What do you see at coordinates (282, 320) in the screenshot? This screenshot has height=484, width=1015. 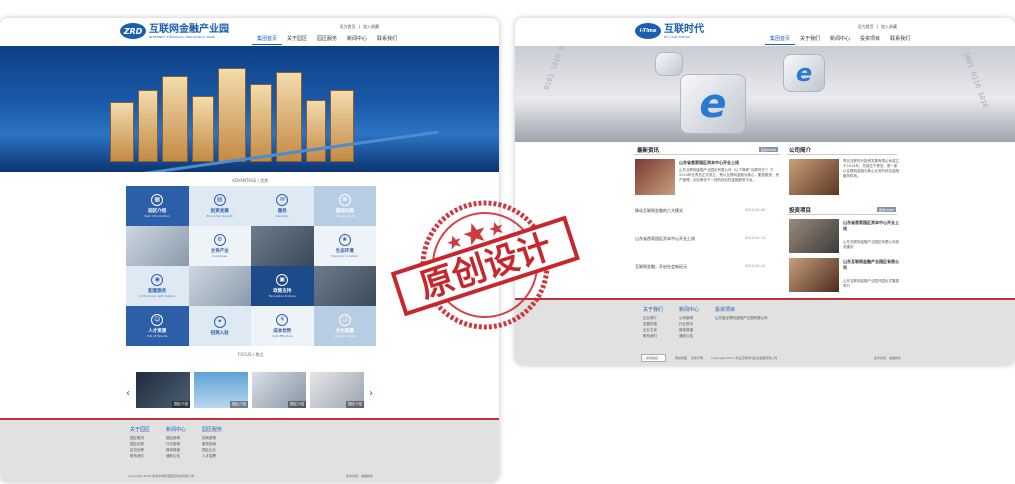 I see `coin-icon: ¥` at bounding box center [282, 320].